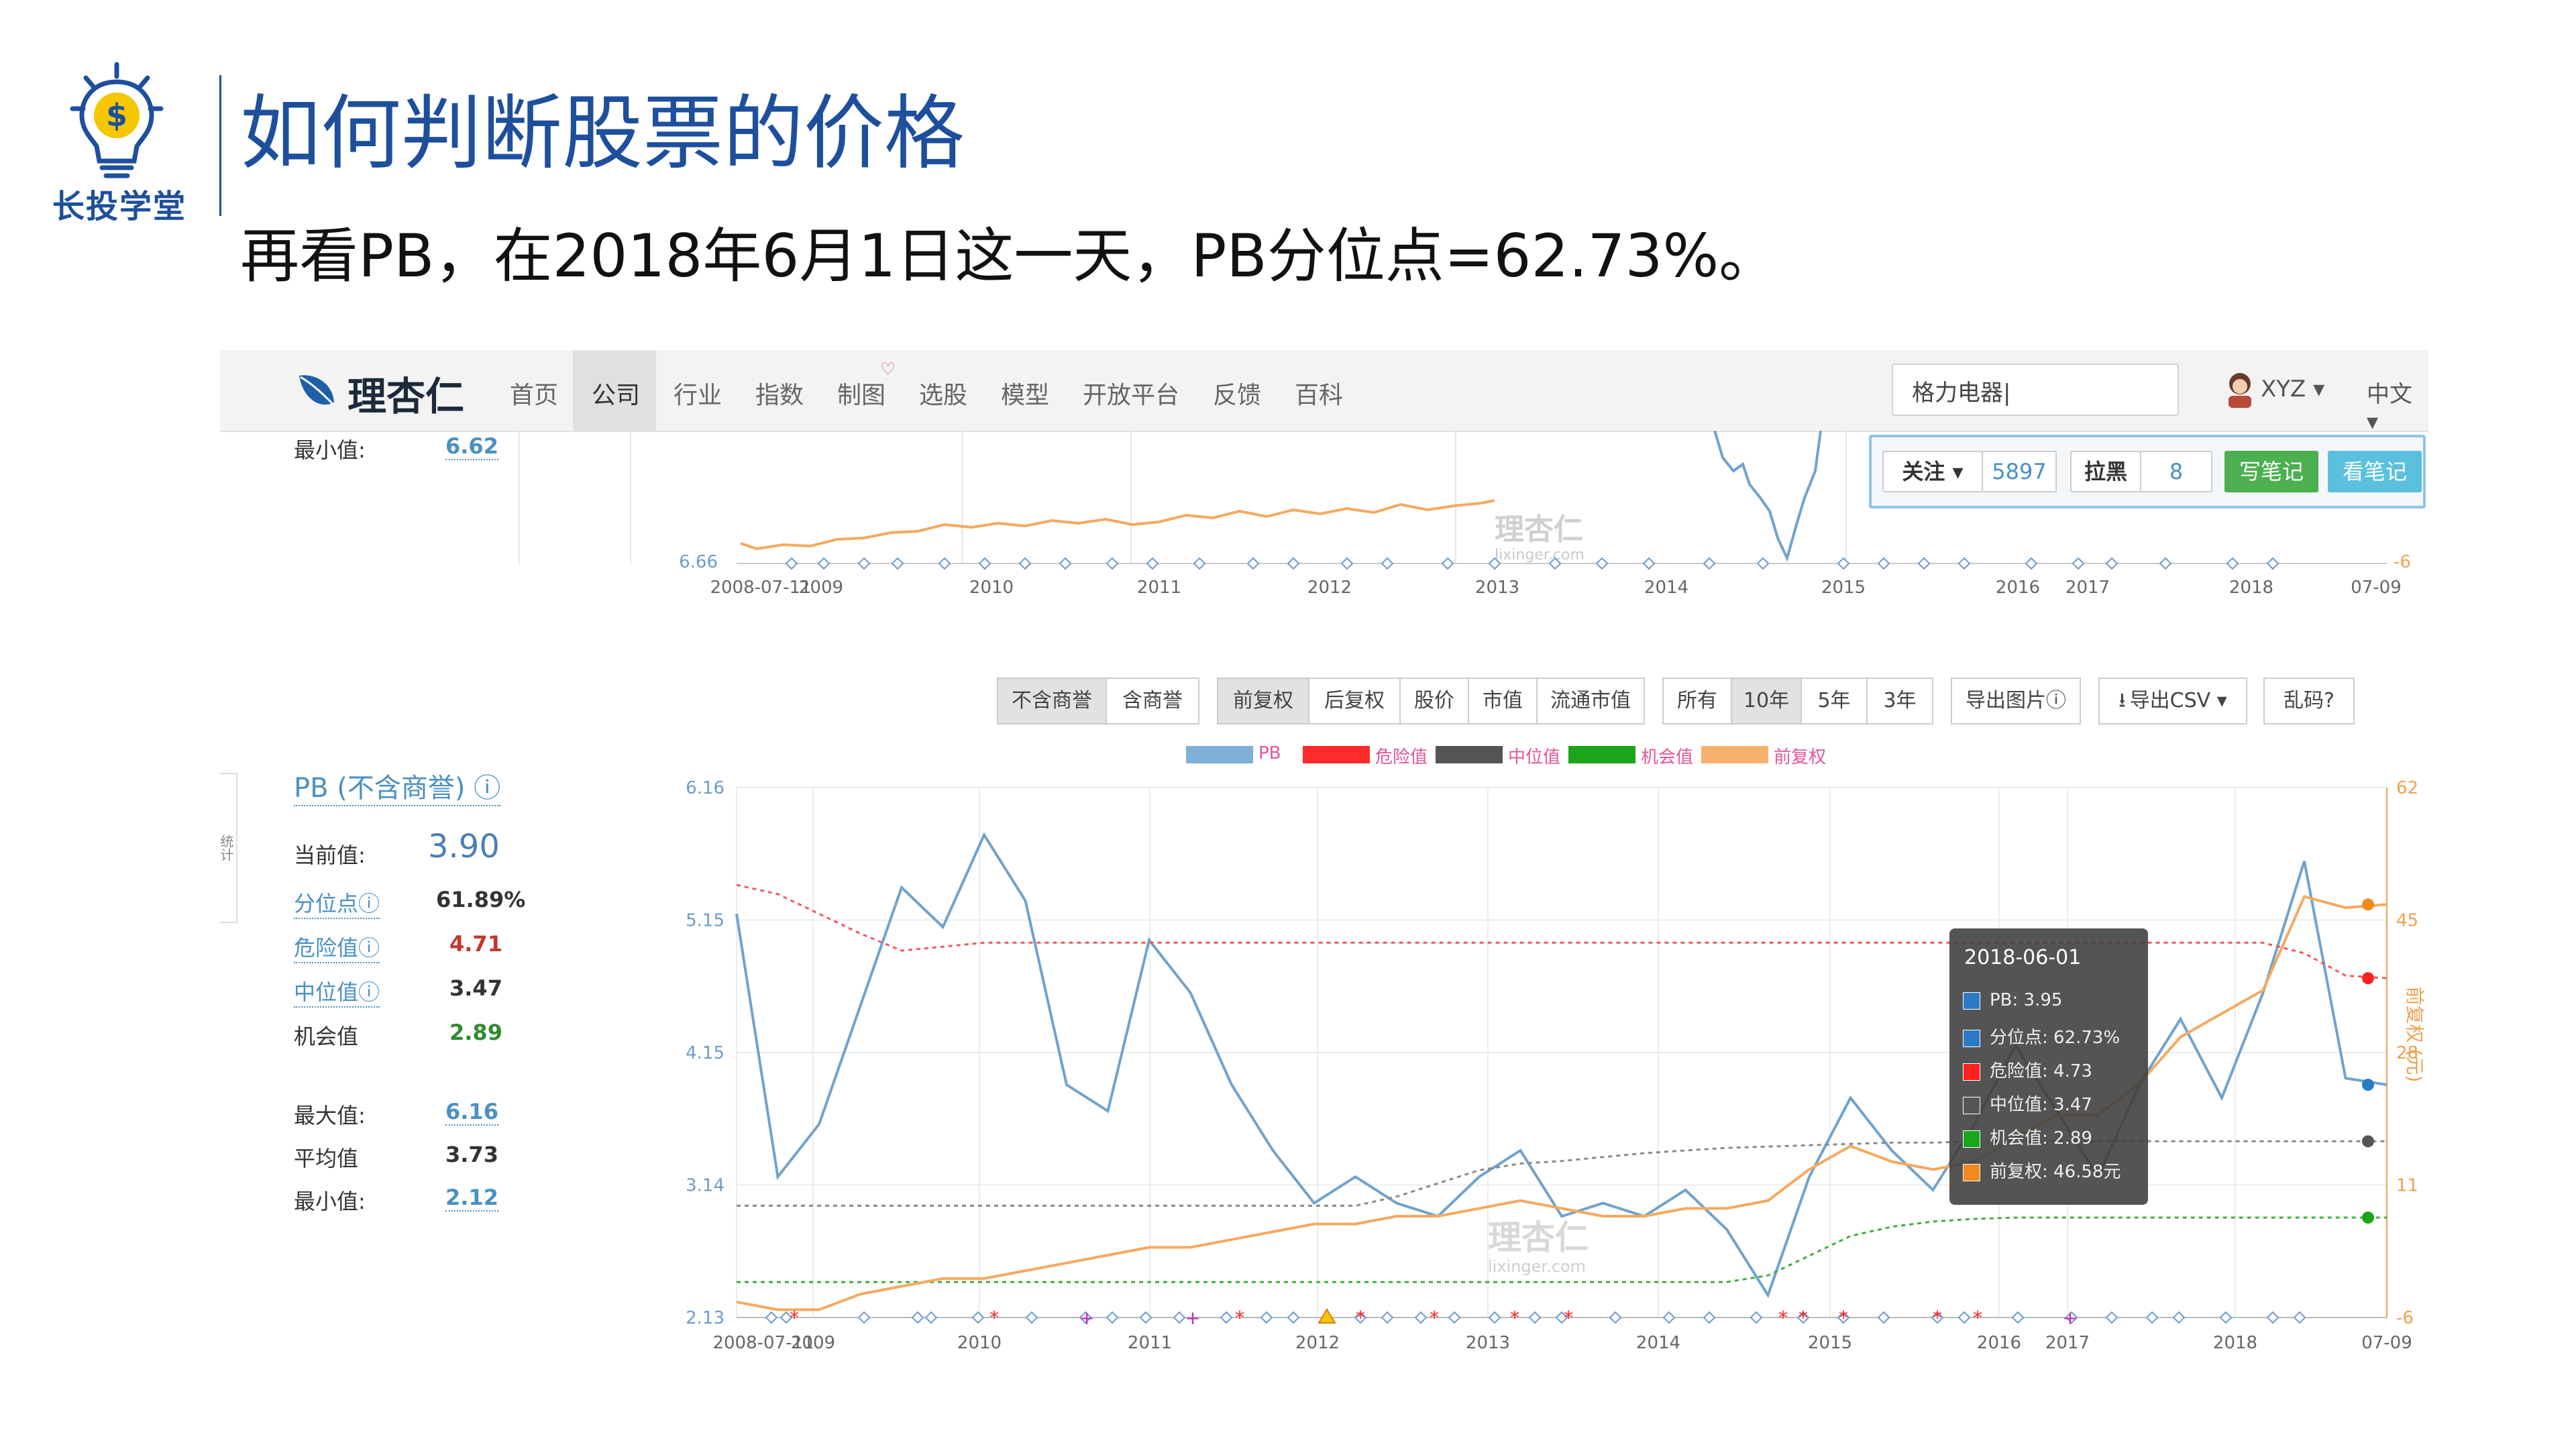 This screenshot has width=2576, height=1449. Describe the element at coordinates (1658, 1343) in the screenshot. I see `x-tick-label: 2014` at that location.